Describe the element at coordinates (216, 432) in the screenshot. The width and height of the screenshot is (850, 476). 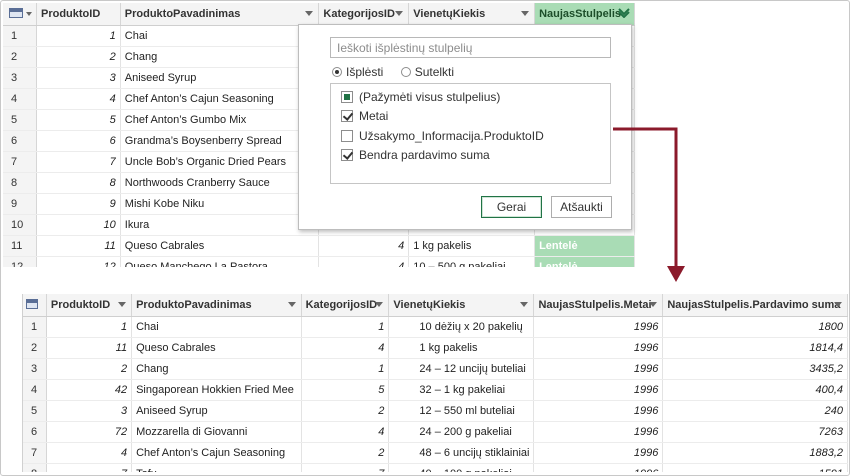
I see `cell-product-name: Mozzarella di Giovanni` at that location.